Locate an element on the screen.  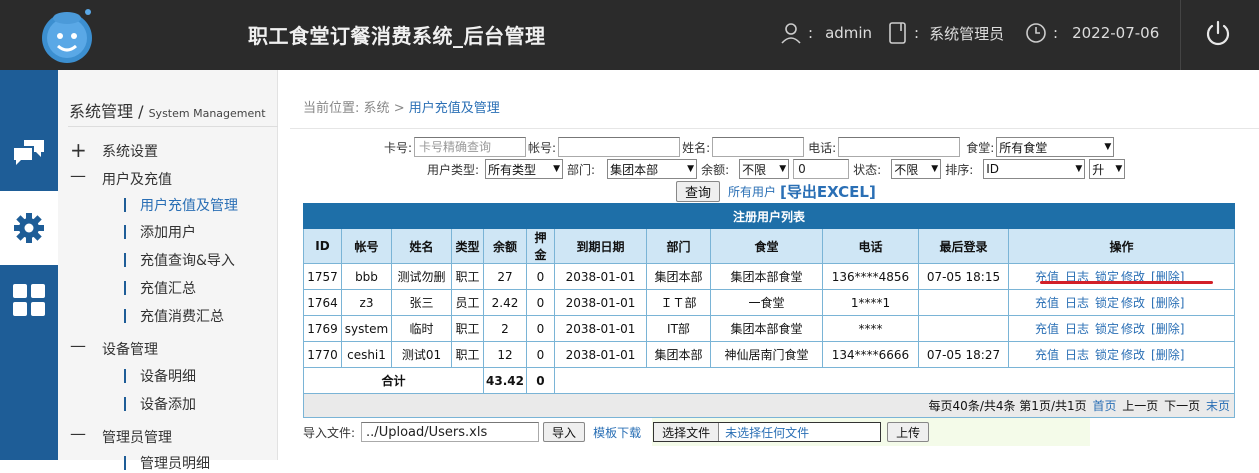
nav-messages is located at coordinates (29, 153).